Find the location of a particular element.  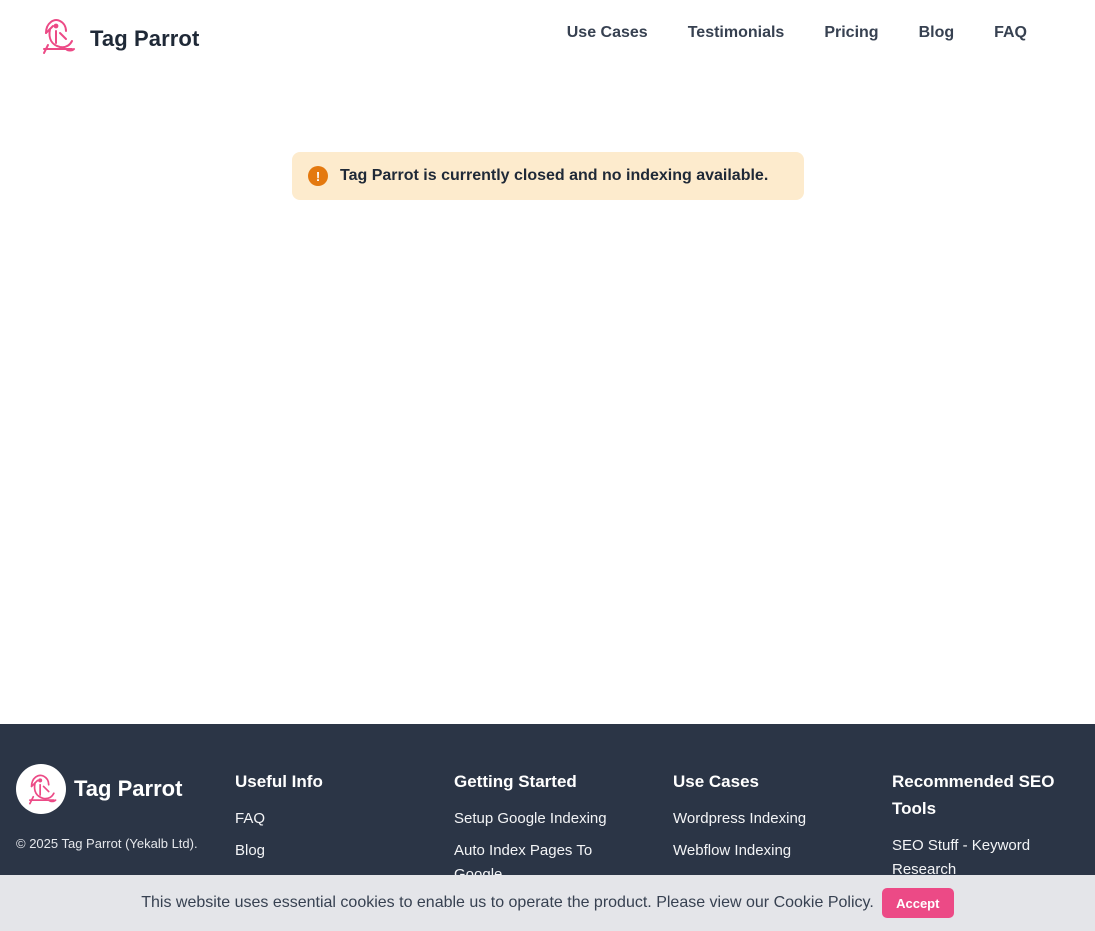

footer-logo-link: Tag Parrot is located at coordinates (111, 789).